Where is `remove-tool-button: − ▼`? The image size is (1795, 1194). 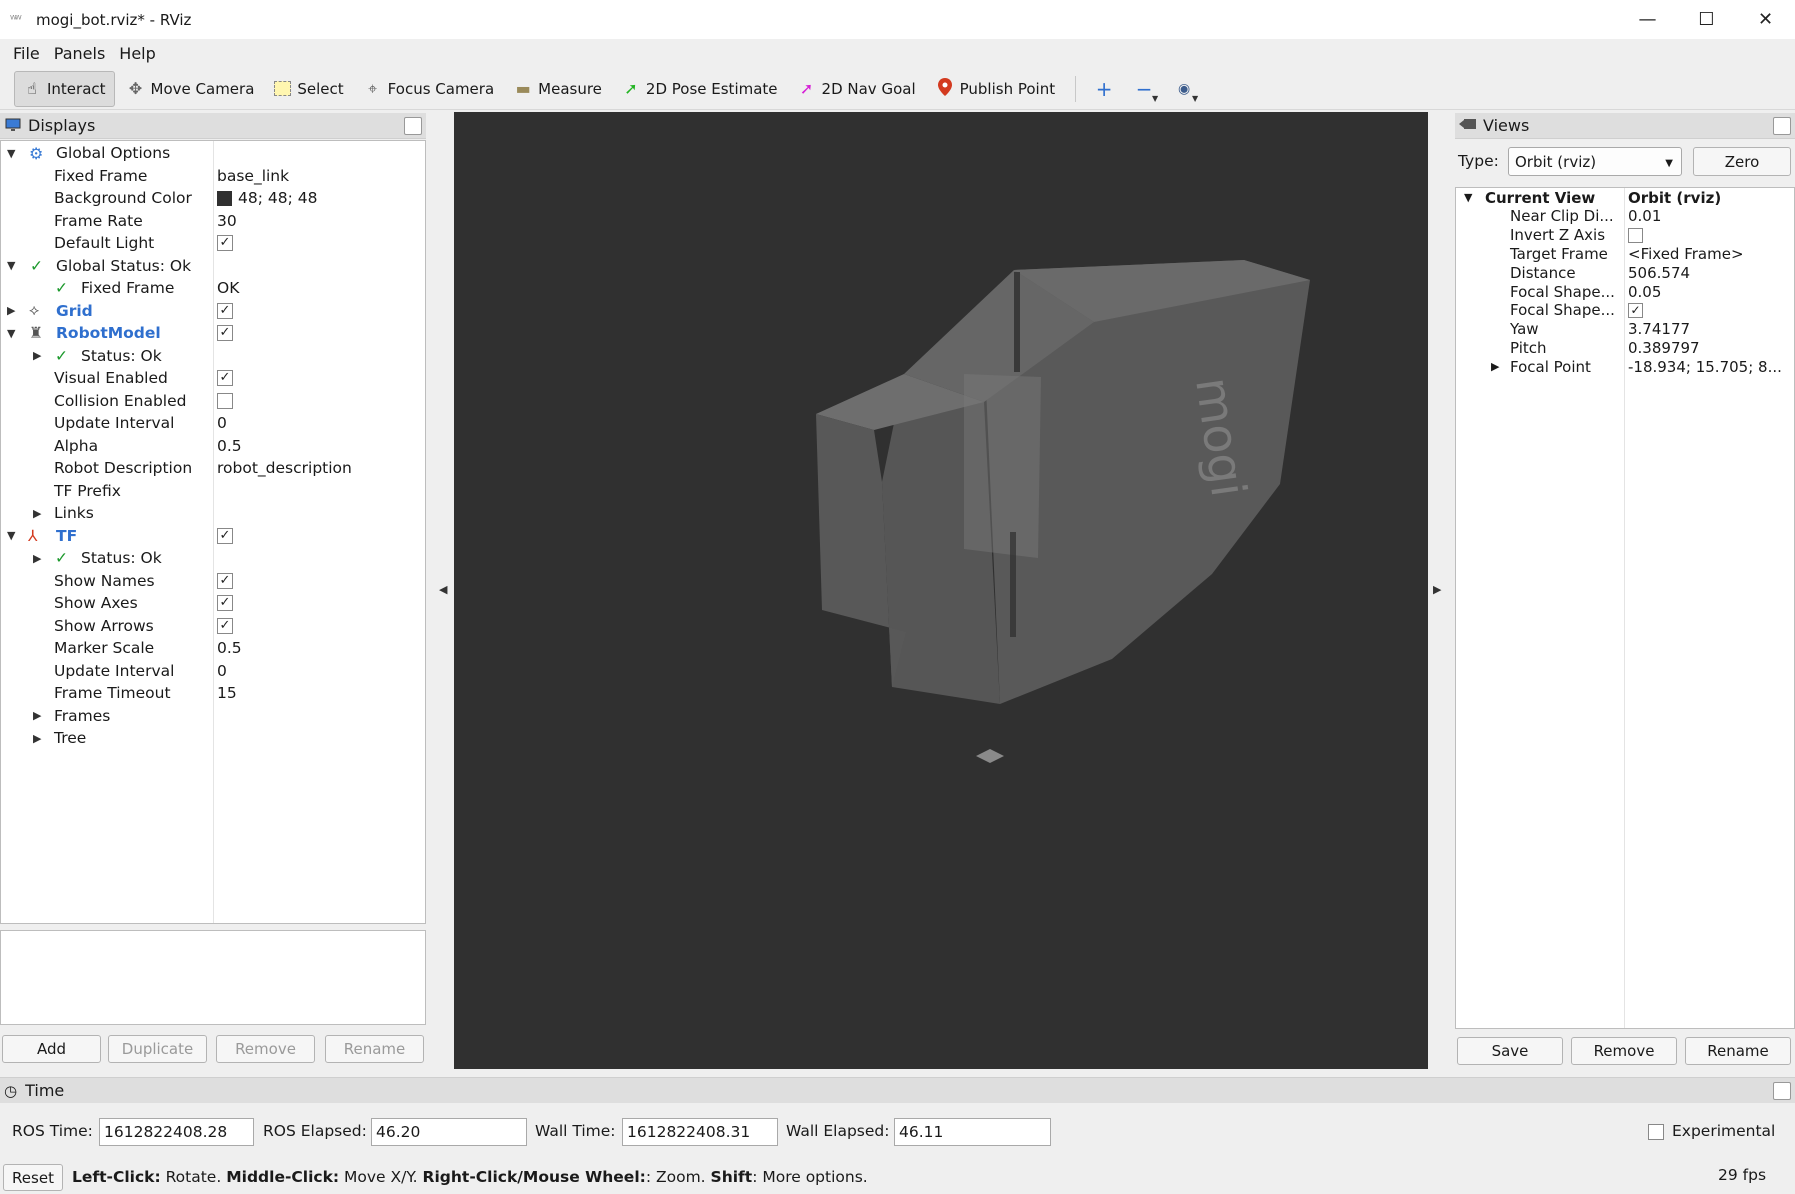 remove-tool-button: − ▼ is located at coordinates (1144, 89).